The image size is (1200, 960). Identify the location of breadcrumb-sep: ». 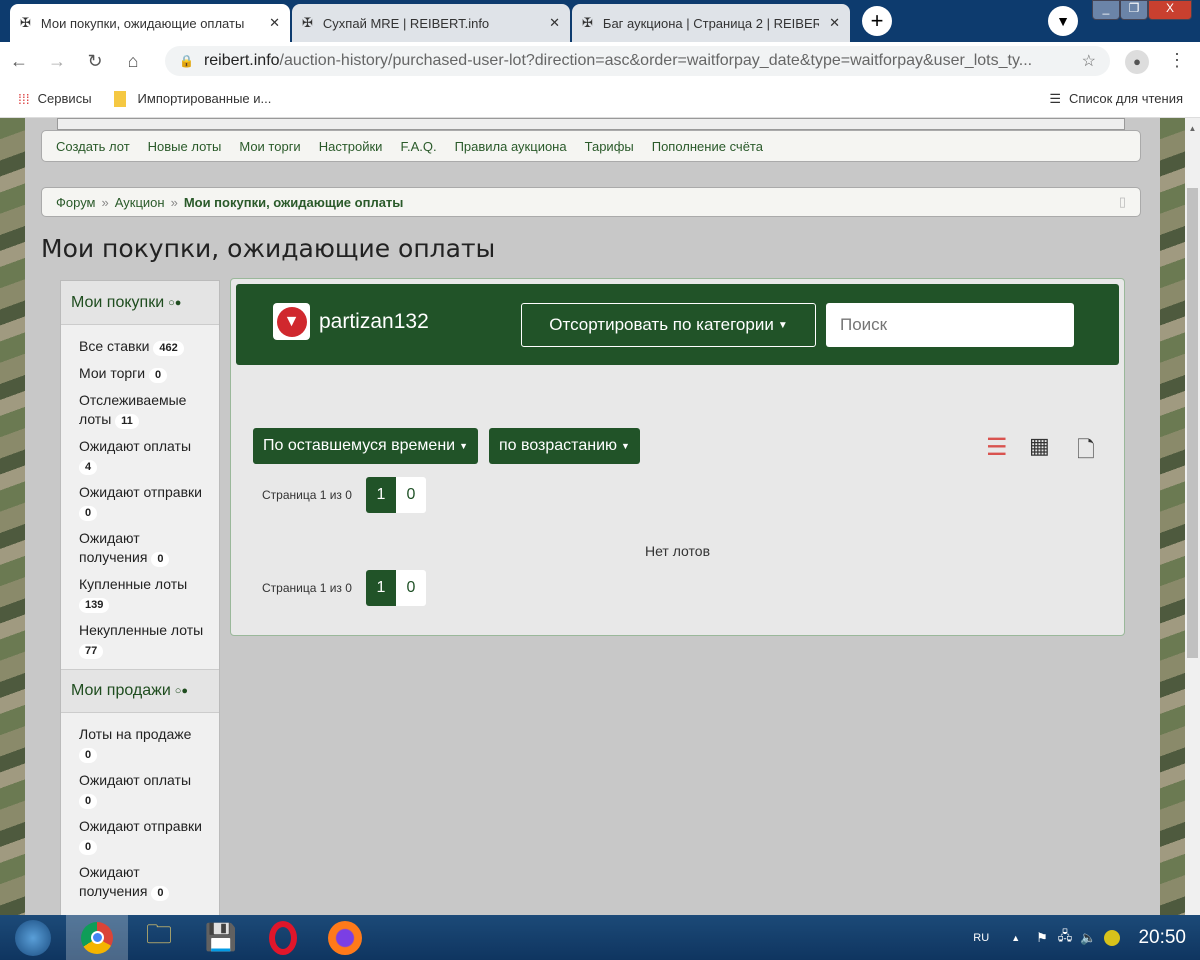
(105, 202).